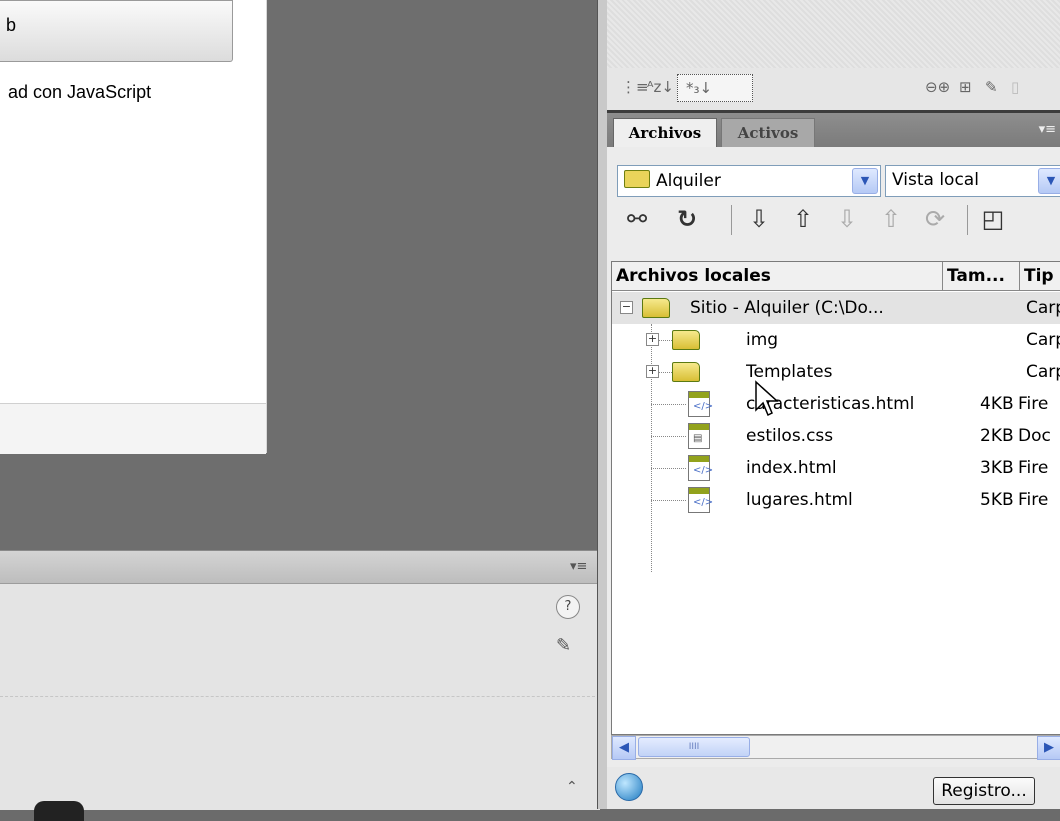 Image resolution: width=1060 pixels, height=821 pixels. What do you see at coordinates (116, 31) in the screenshot?
I see `page-button: b` at bounding box center [116, 31].